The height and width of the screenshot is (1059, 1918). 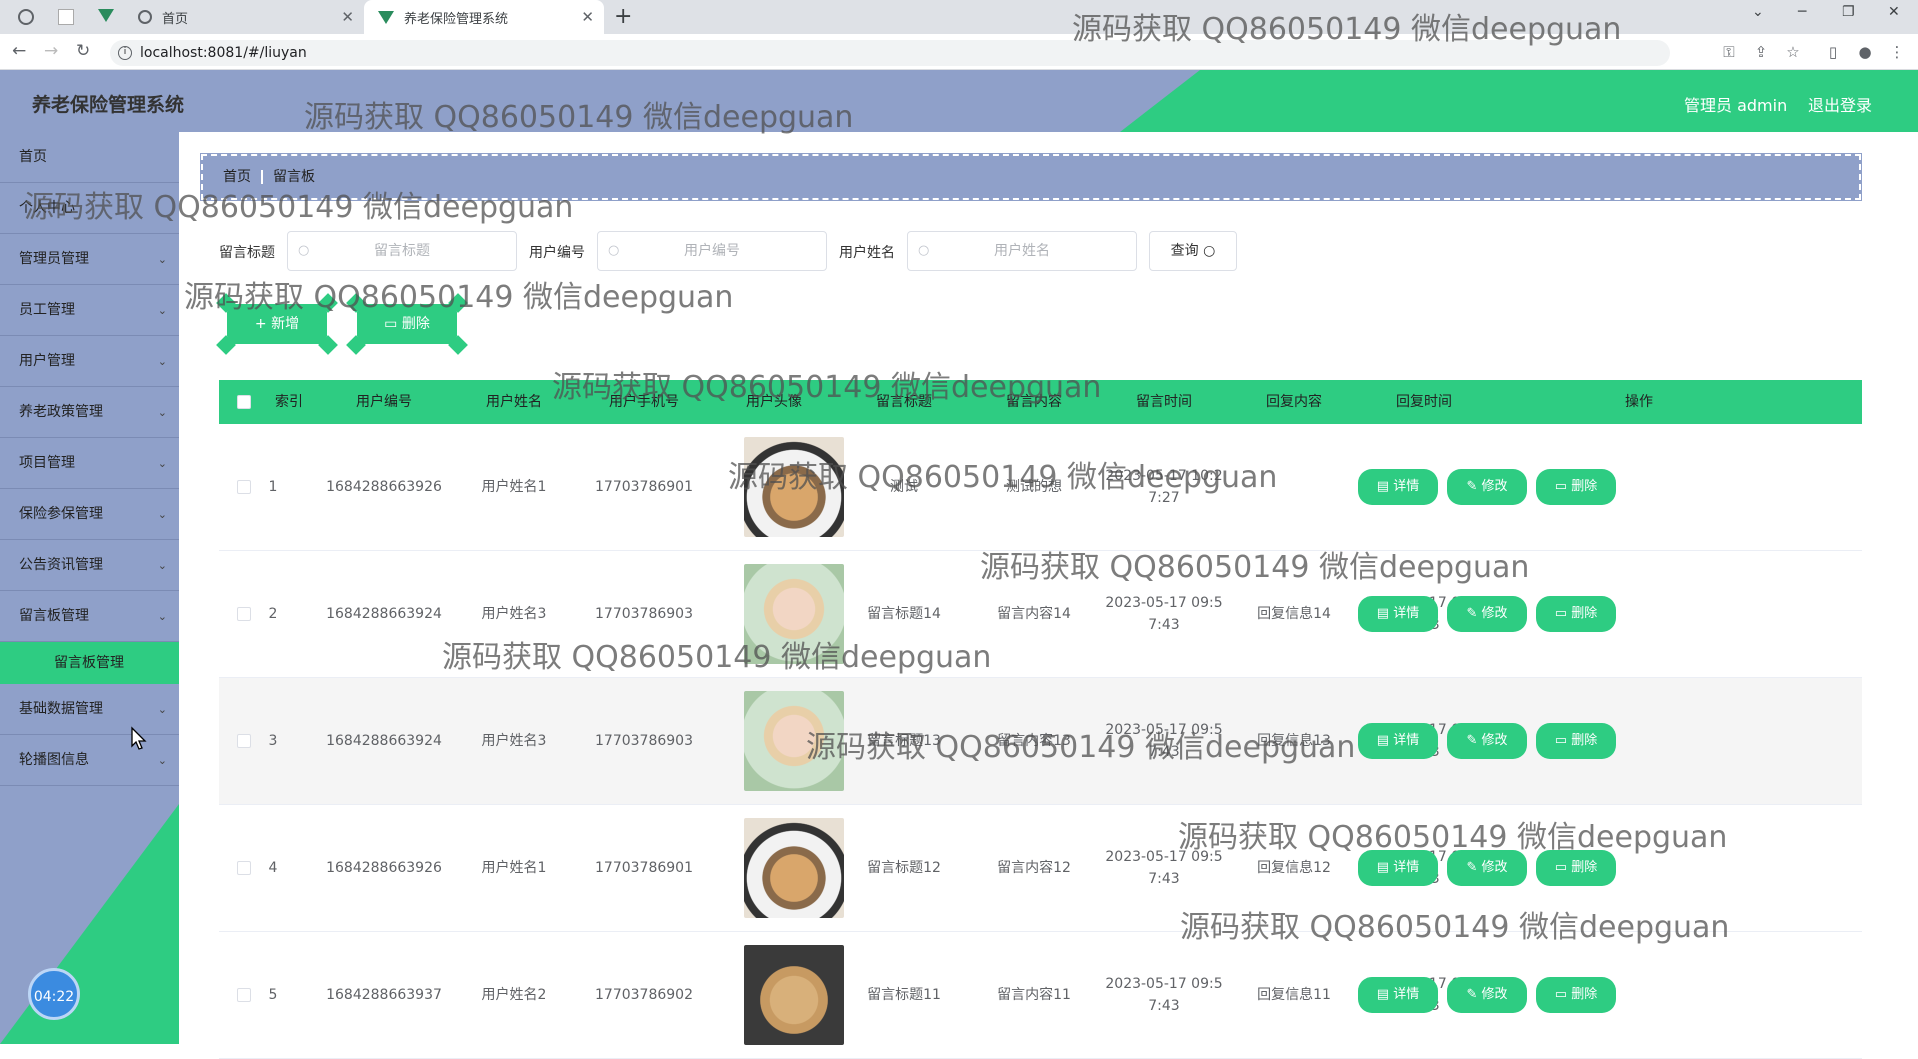 I want to click on new-tab-icon: +, so click(x=623, y=16).